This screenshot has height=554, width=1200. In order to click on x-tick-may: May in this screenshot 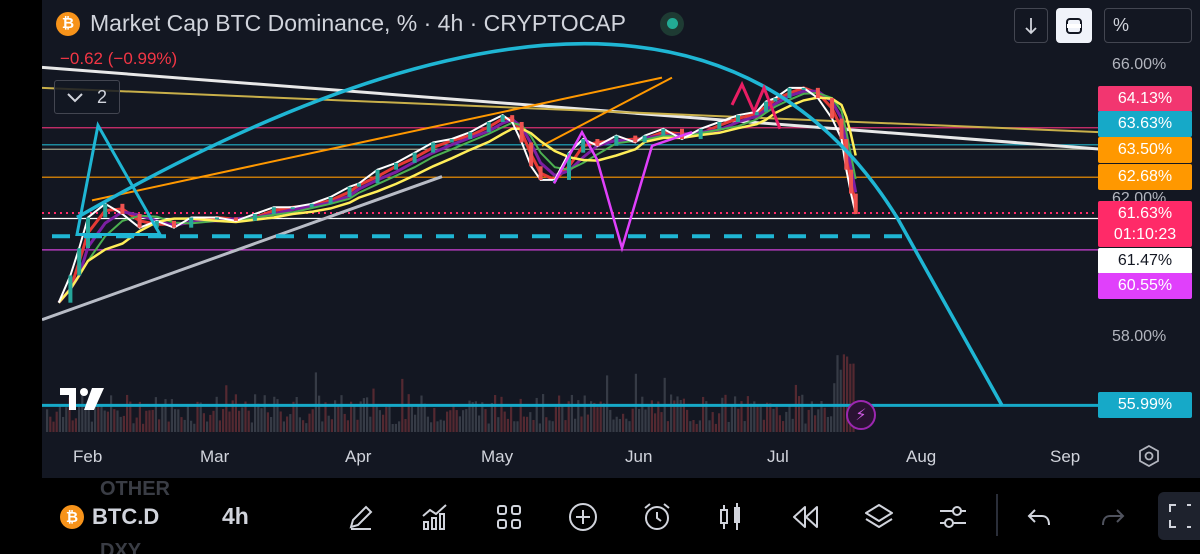, I will do `click(497, 456)`.